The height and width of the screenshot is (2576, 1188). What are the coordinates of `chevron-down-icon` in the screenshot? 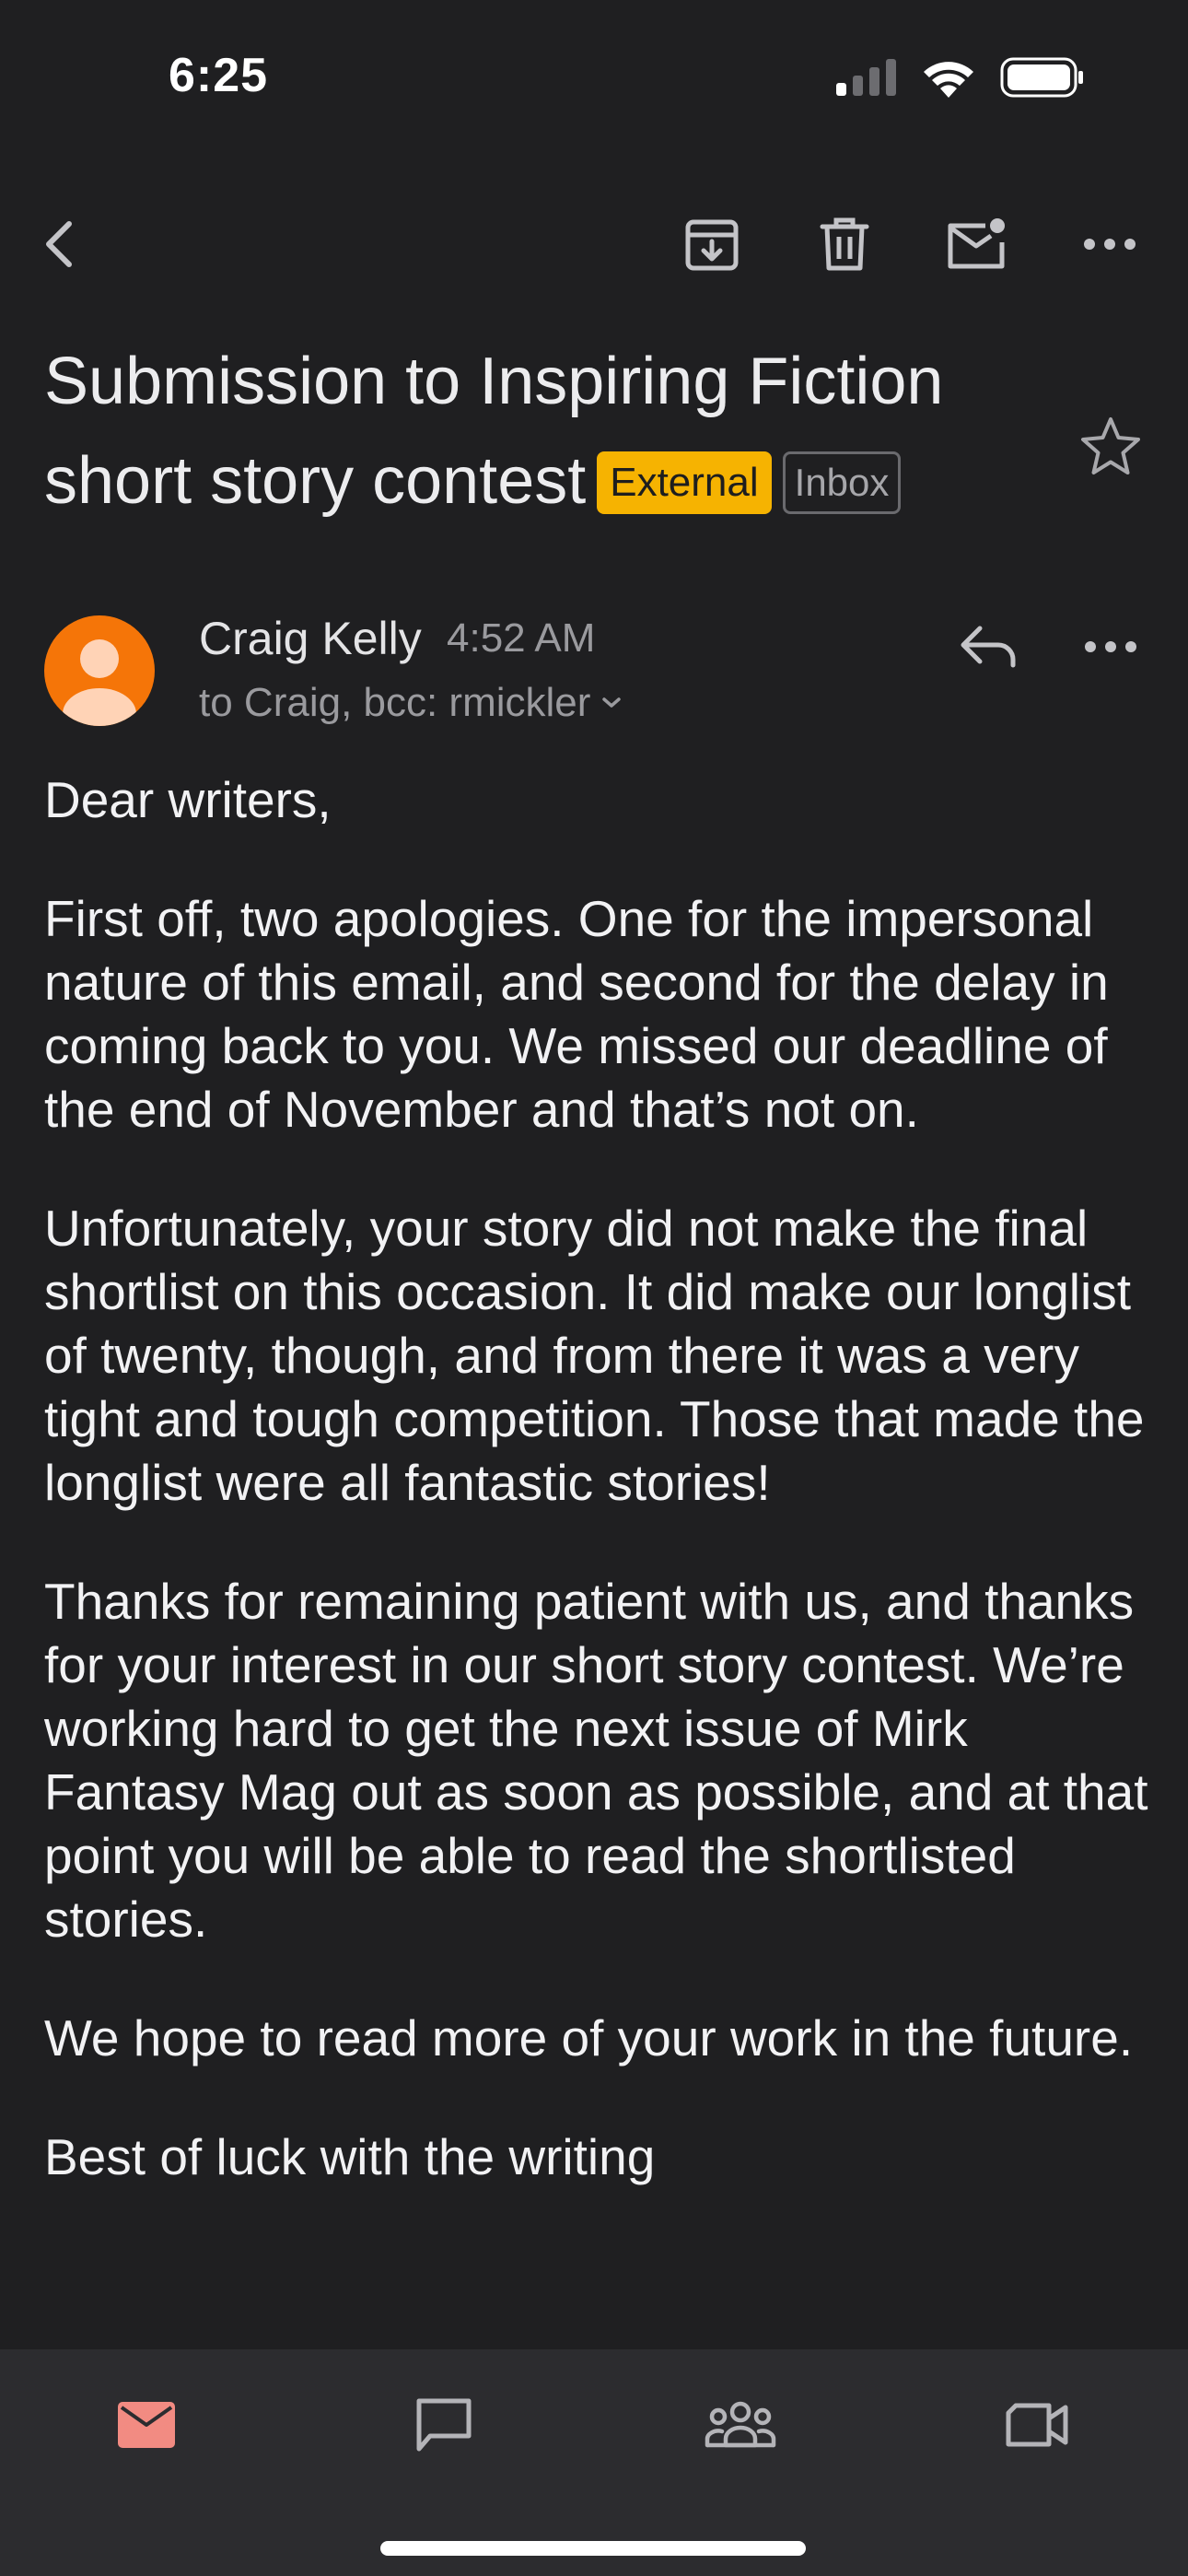 It's located at (612, 702).